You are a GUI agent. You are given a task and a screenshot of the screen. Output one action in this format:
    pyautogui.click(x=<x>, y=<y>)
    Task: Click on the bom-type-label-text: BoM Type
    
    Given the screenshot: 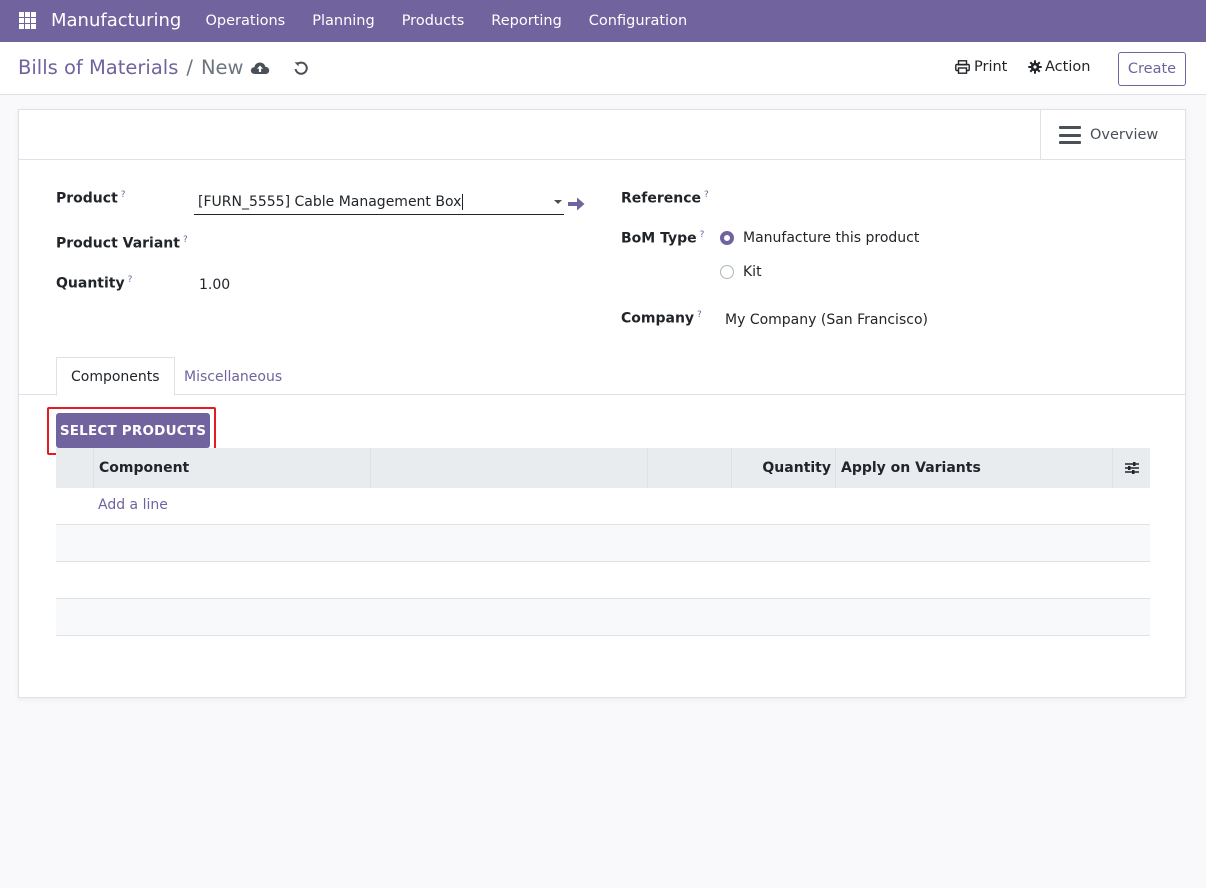 What is the action you would take?
    pyautogui.click(x=659, y=238)
    